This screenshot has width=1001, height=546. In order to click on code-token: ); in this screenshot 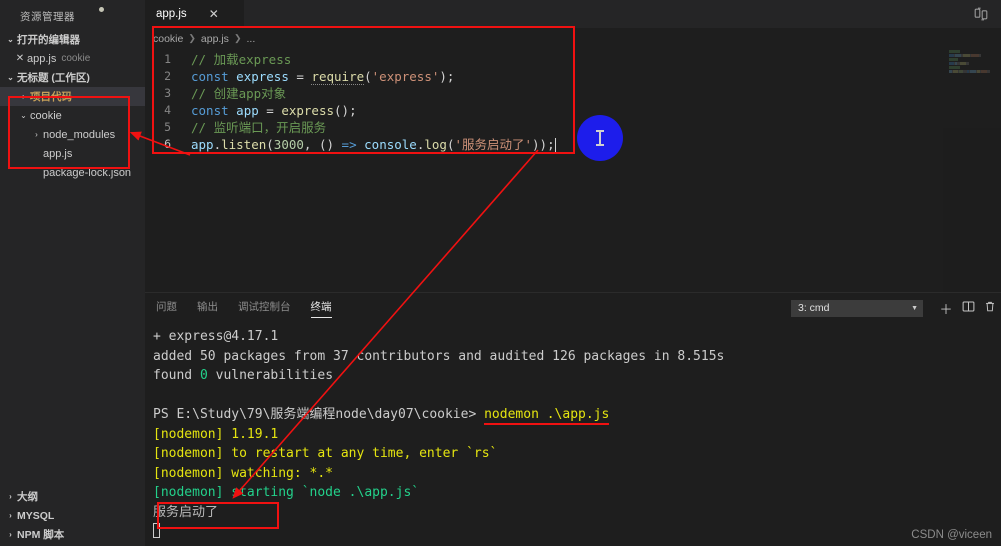, I will do `click(447, 76)`.